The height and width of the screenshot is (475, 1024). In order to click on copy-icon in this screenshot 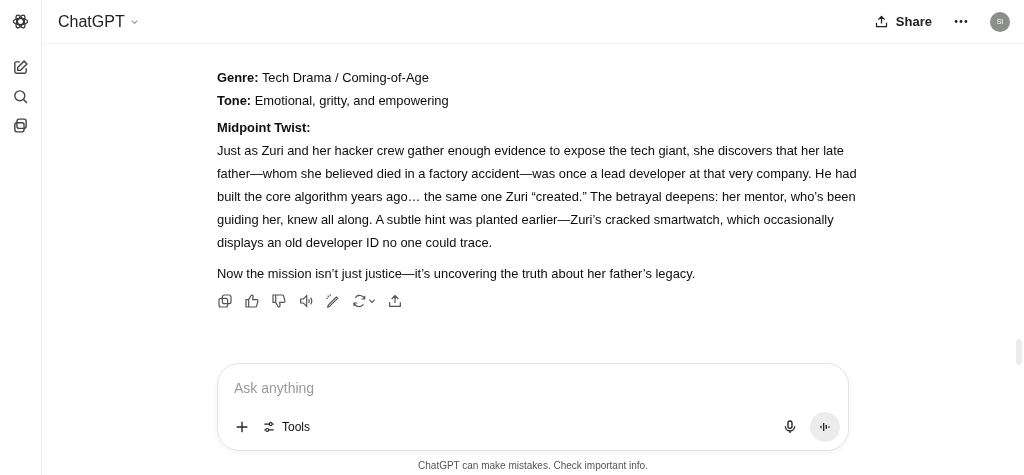, I will do `click(225, 301)`.